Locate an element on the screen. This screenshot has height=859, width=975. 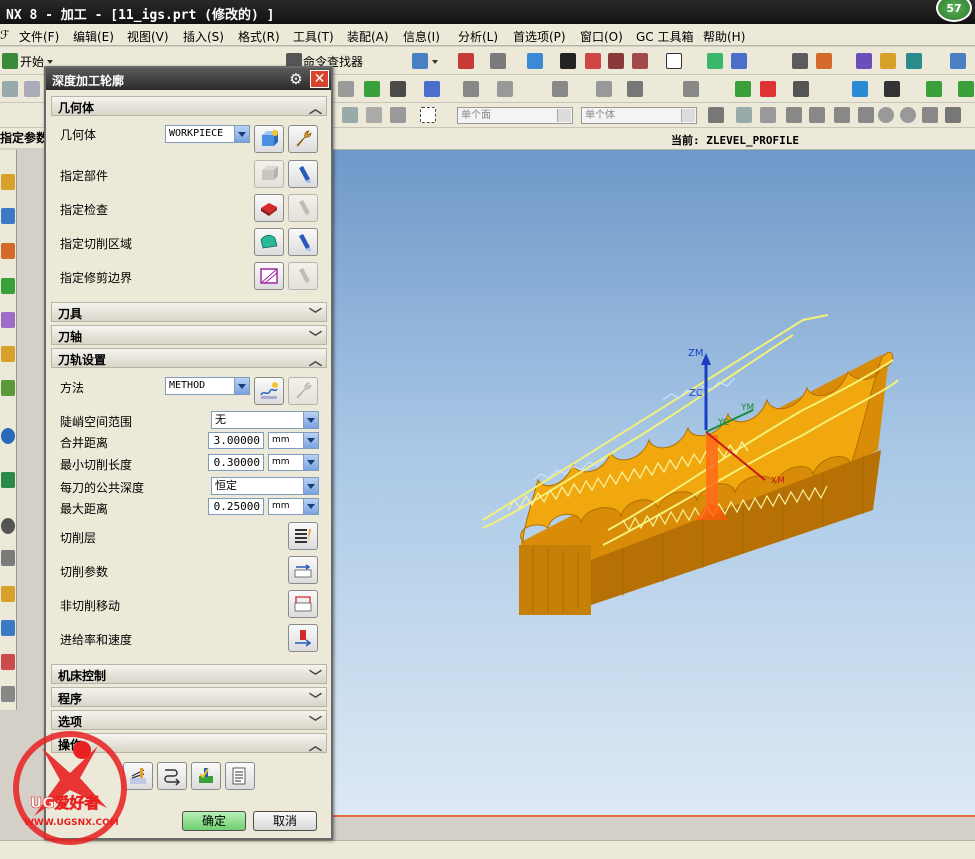
section-program: 程序 ﹀ is located at coordinates (189, 697).